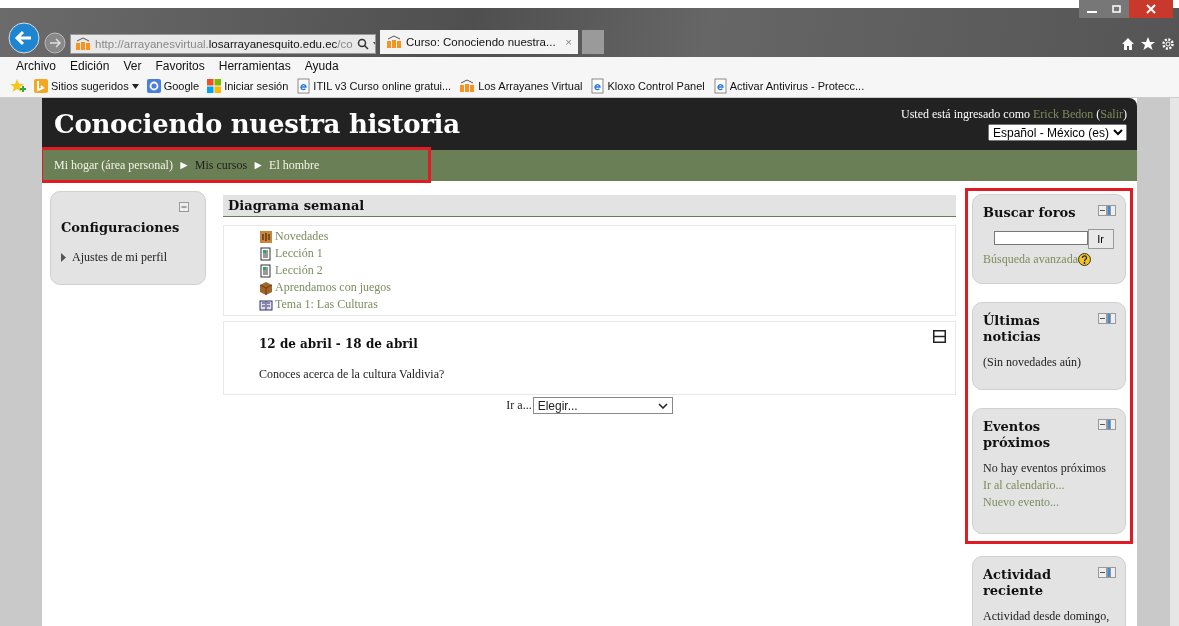  Describe the element at coordinates (221, 165) in the screenshot. I see `breadcrumb-link: Mis cursos` at that location.